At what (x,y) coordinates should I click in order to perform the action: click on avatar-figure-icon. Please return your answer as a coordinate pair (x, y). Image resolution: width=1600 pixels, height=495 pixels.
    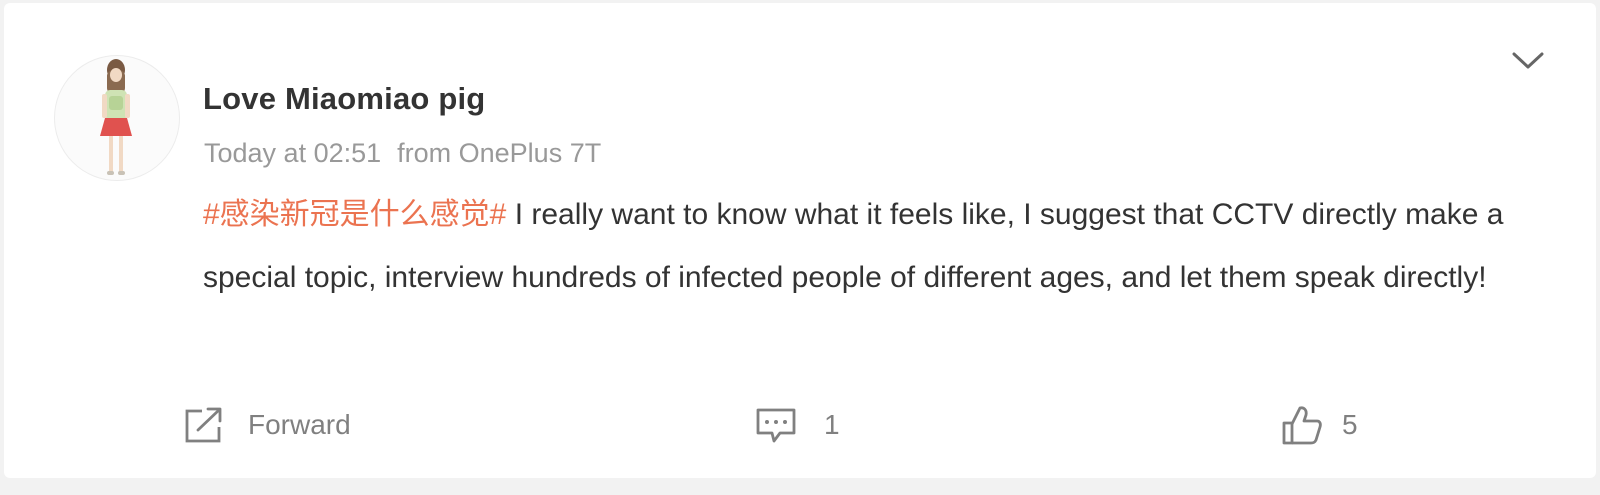
    Looking at the image, I should click on (116, 117).